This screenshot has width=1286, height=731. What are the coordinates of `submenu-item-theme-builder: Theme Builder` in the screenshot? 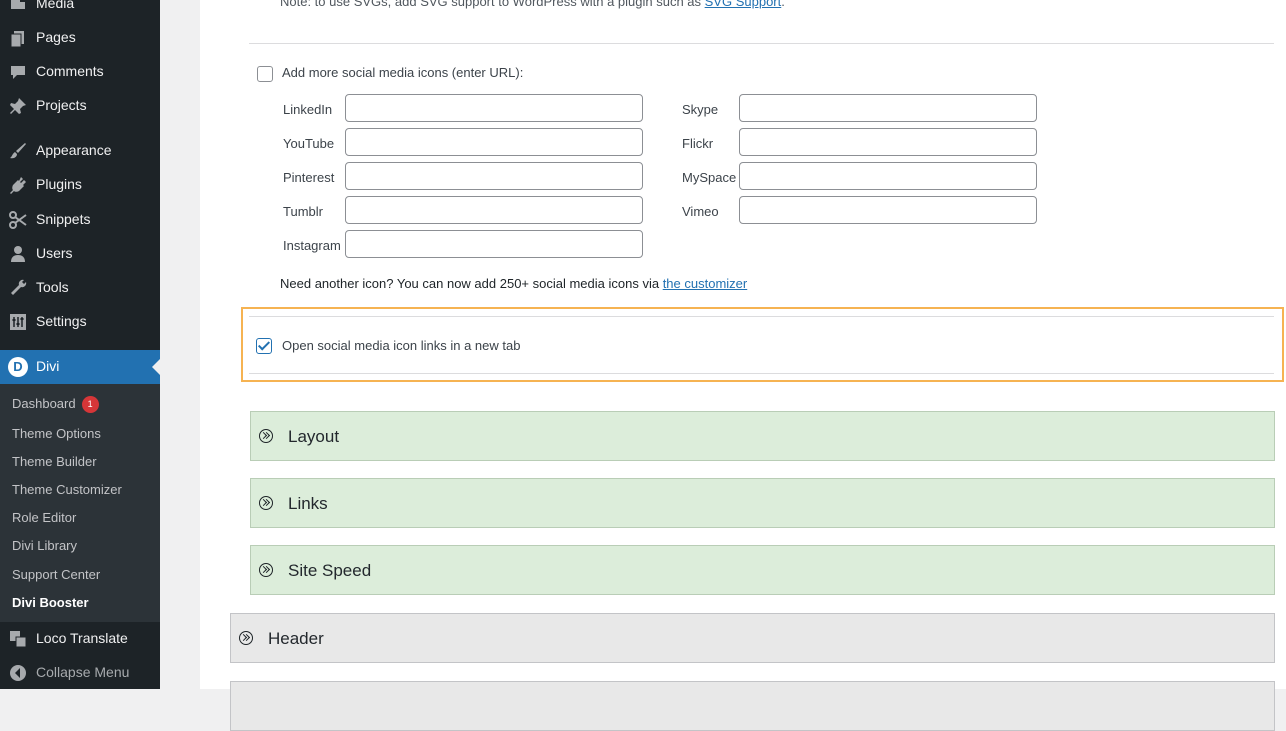 It's located at (54, 461).